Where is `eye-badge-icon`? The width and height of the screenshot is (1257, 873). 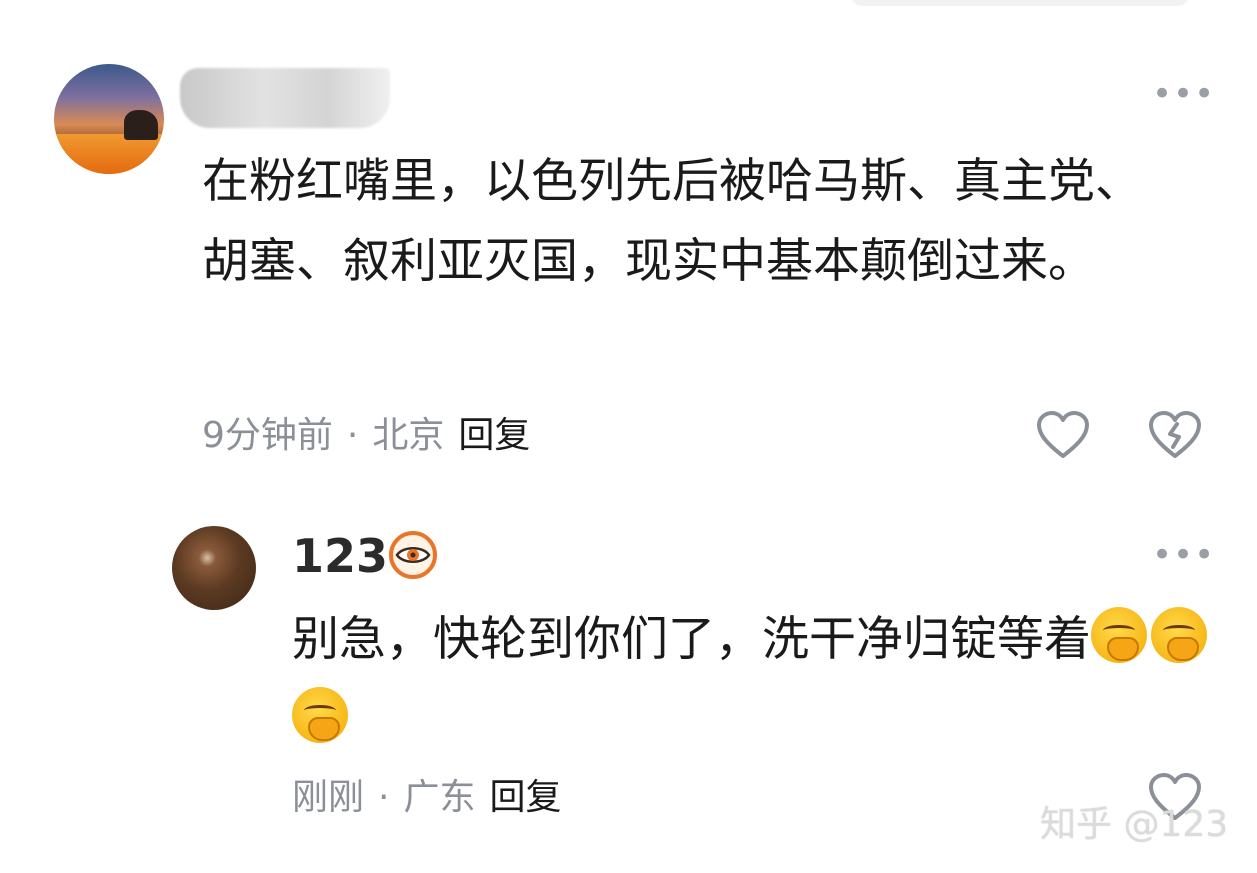 eye-badge-icon is located at coordinates (413, 557).